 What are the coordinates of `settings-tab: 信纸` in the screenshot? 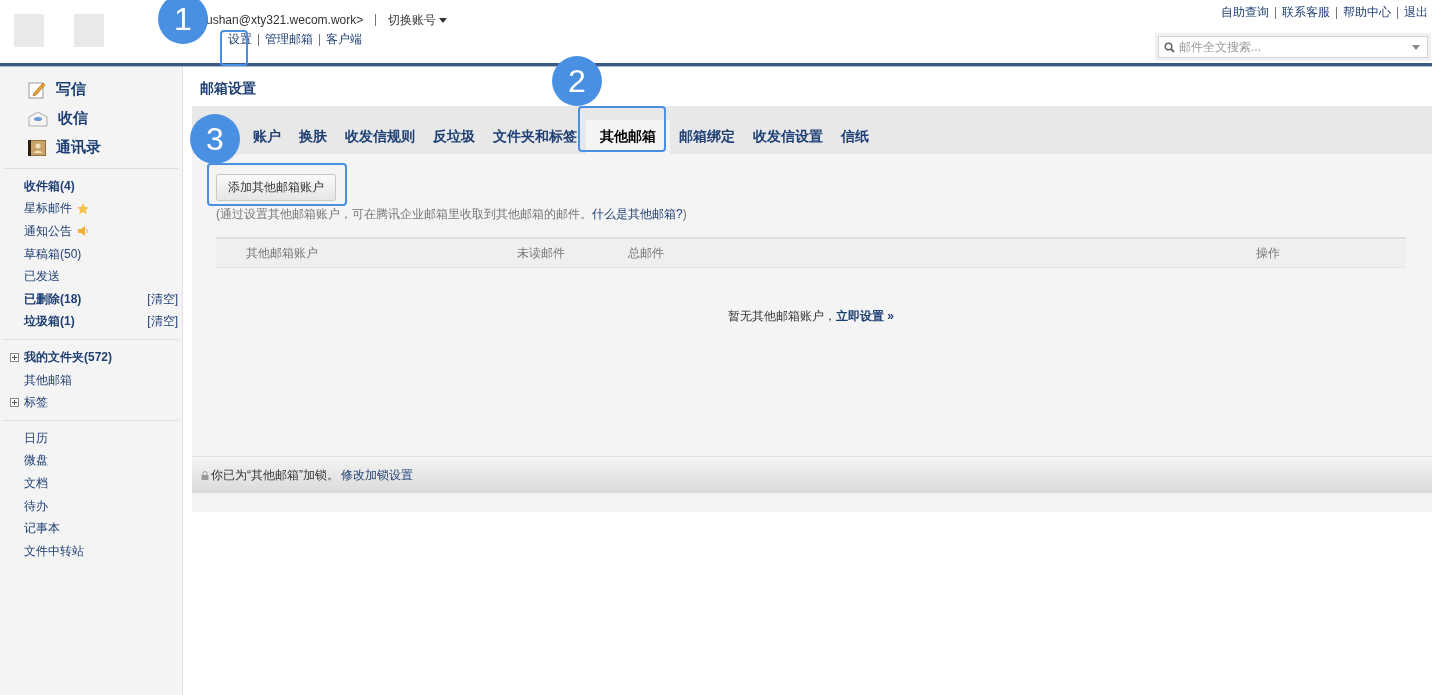 It's located at (855, 137).